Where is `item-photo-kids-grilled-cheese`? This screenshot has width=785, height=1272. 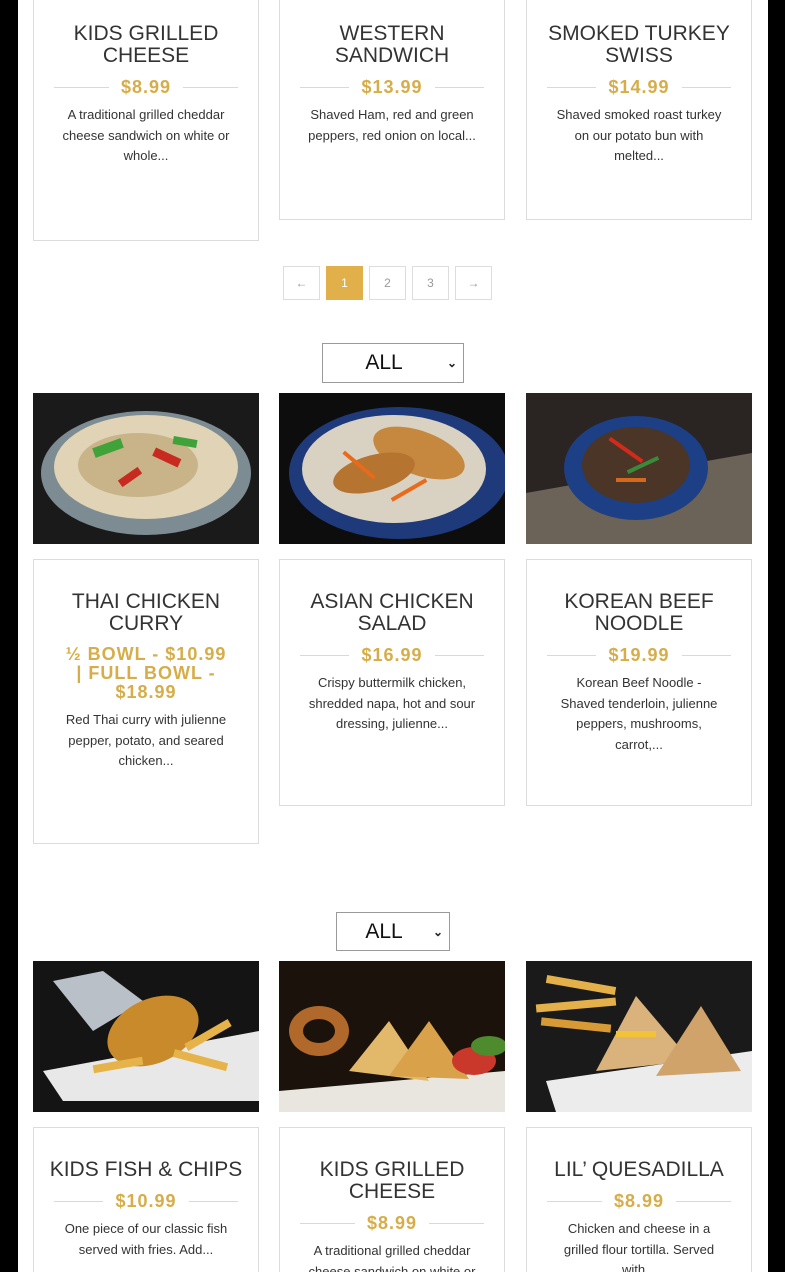 item-photo-kids-grilled-cheese is located at coordinates (392, 1036).